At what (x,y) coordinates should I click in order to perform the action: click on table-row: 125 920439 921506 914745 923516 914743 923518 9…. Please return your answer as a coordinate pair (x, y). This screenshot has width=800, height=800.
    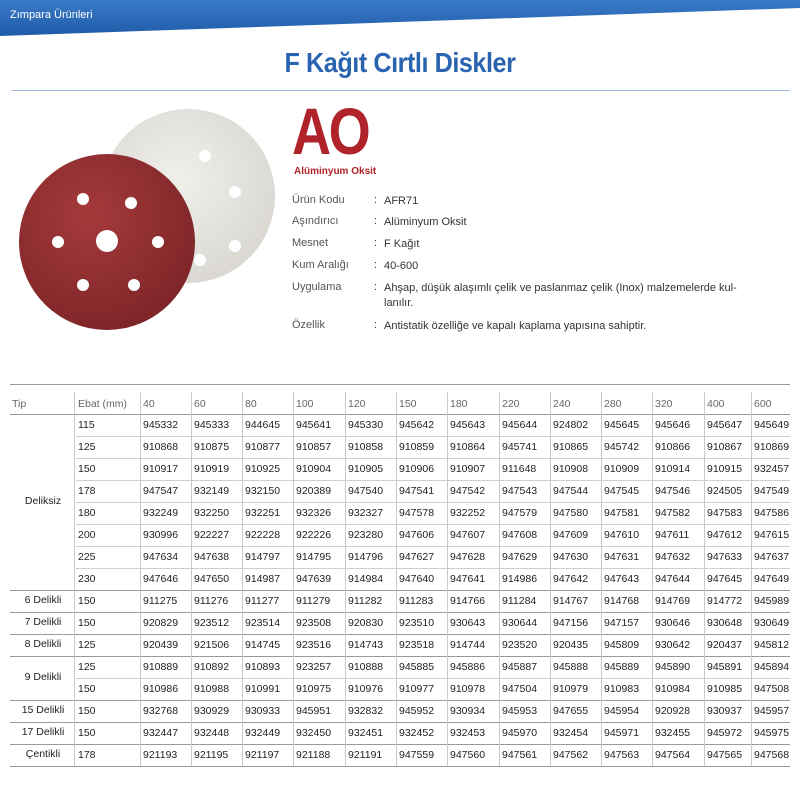
    Looking at the image, I should click on (400, 645).